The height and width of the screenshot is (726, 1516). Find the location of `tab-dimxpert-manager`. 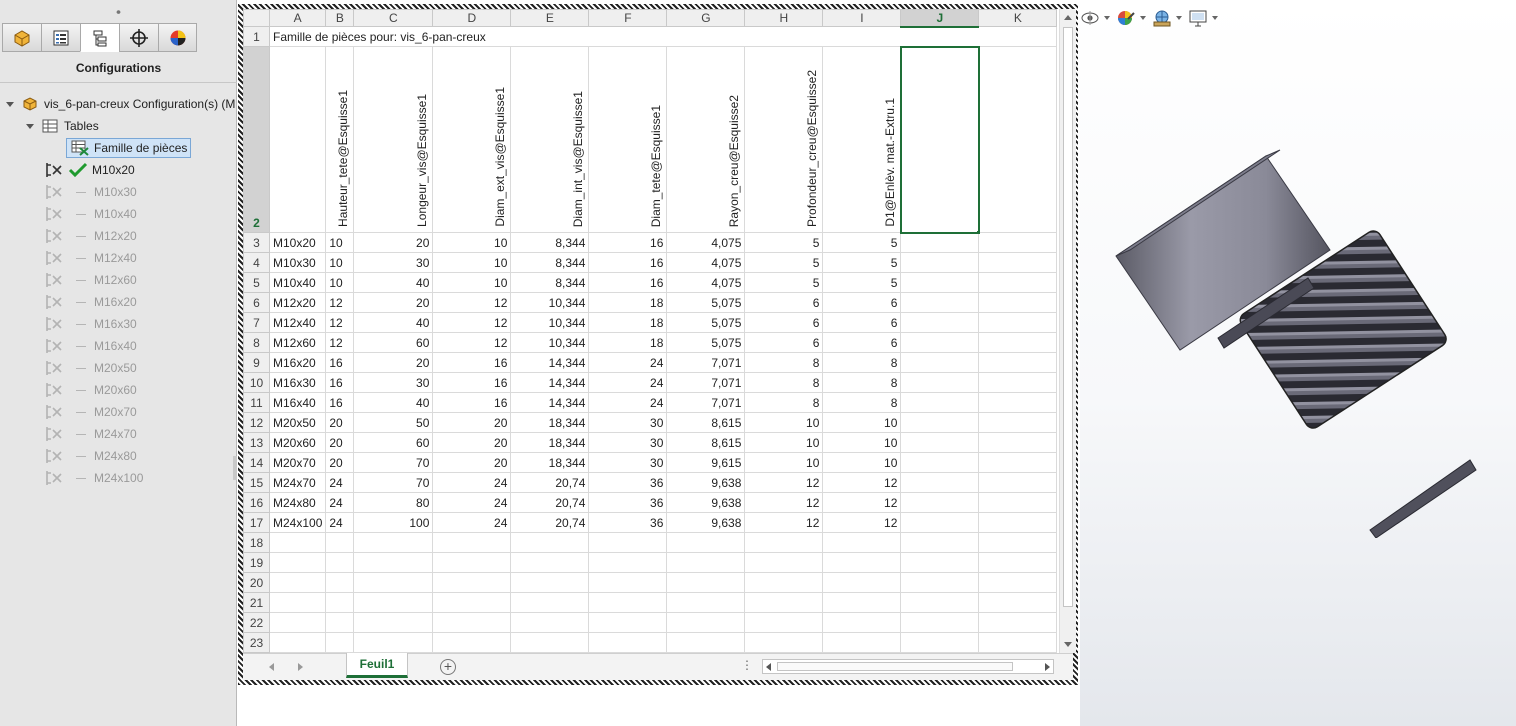

tab-dimxpert-manager is located at coordinates (138, 37).